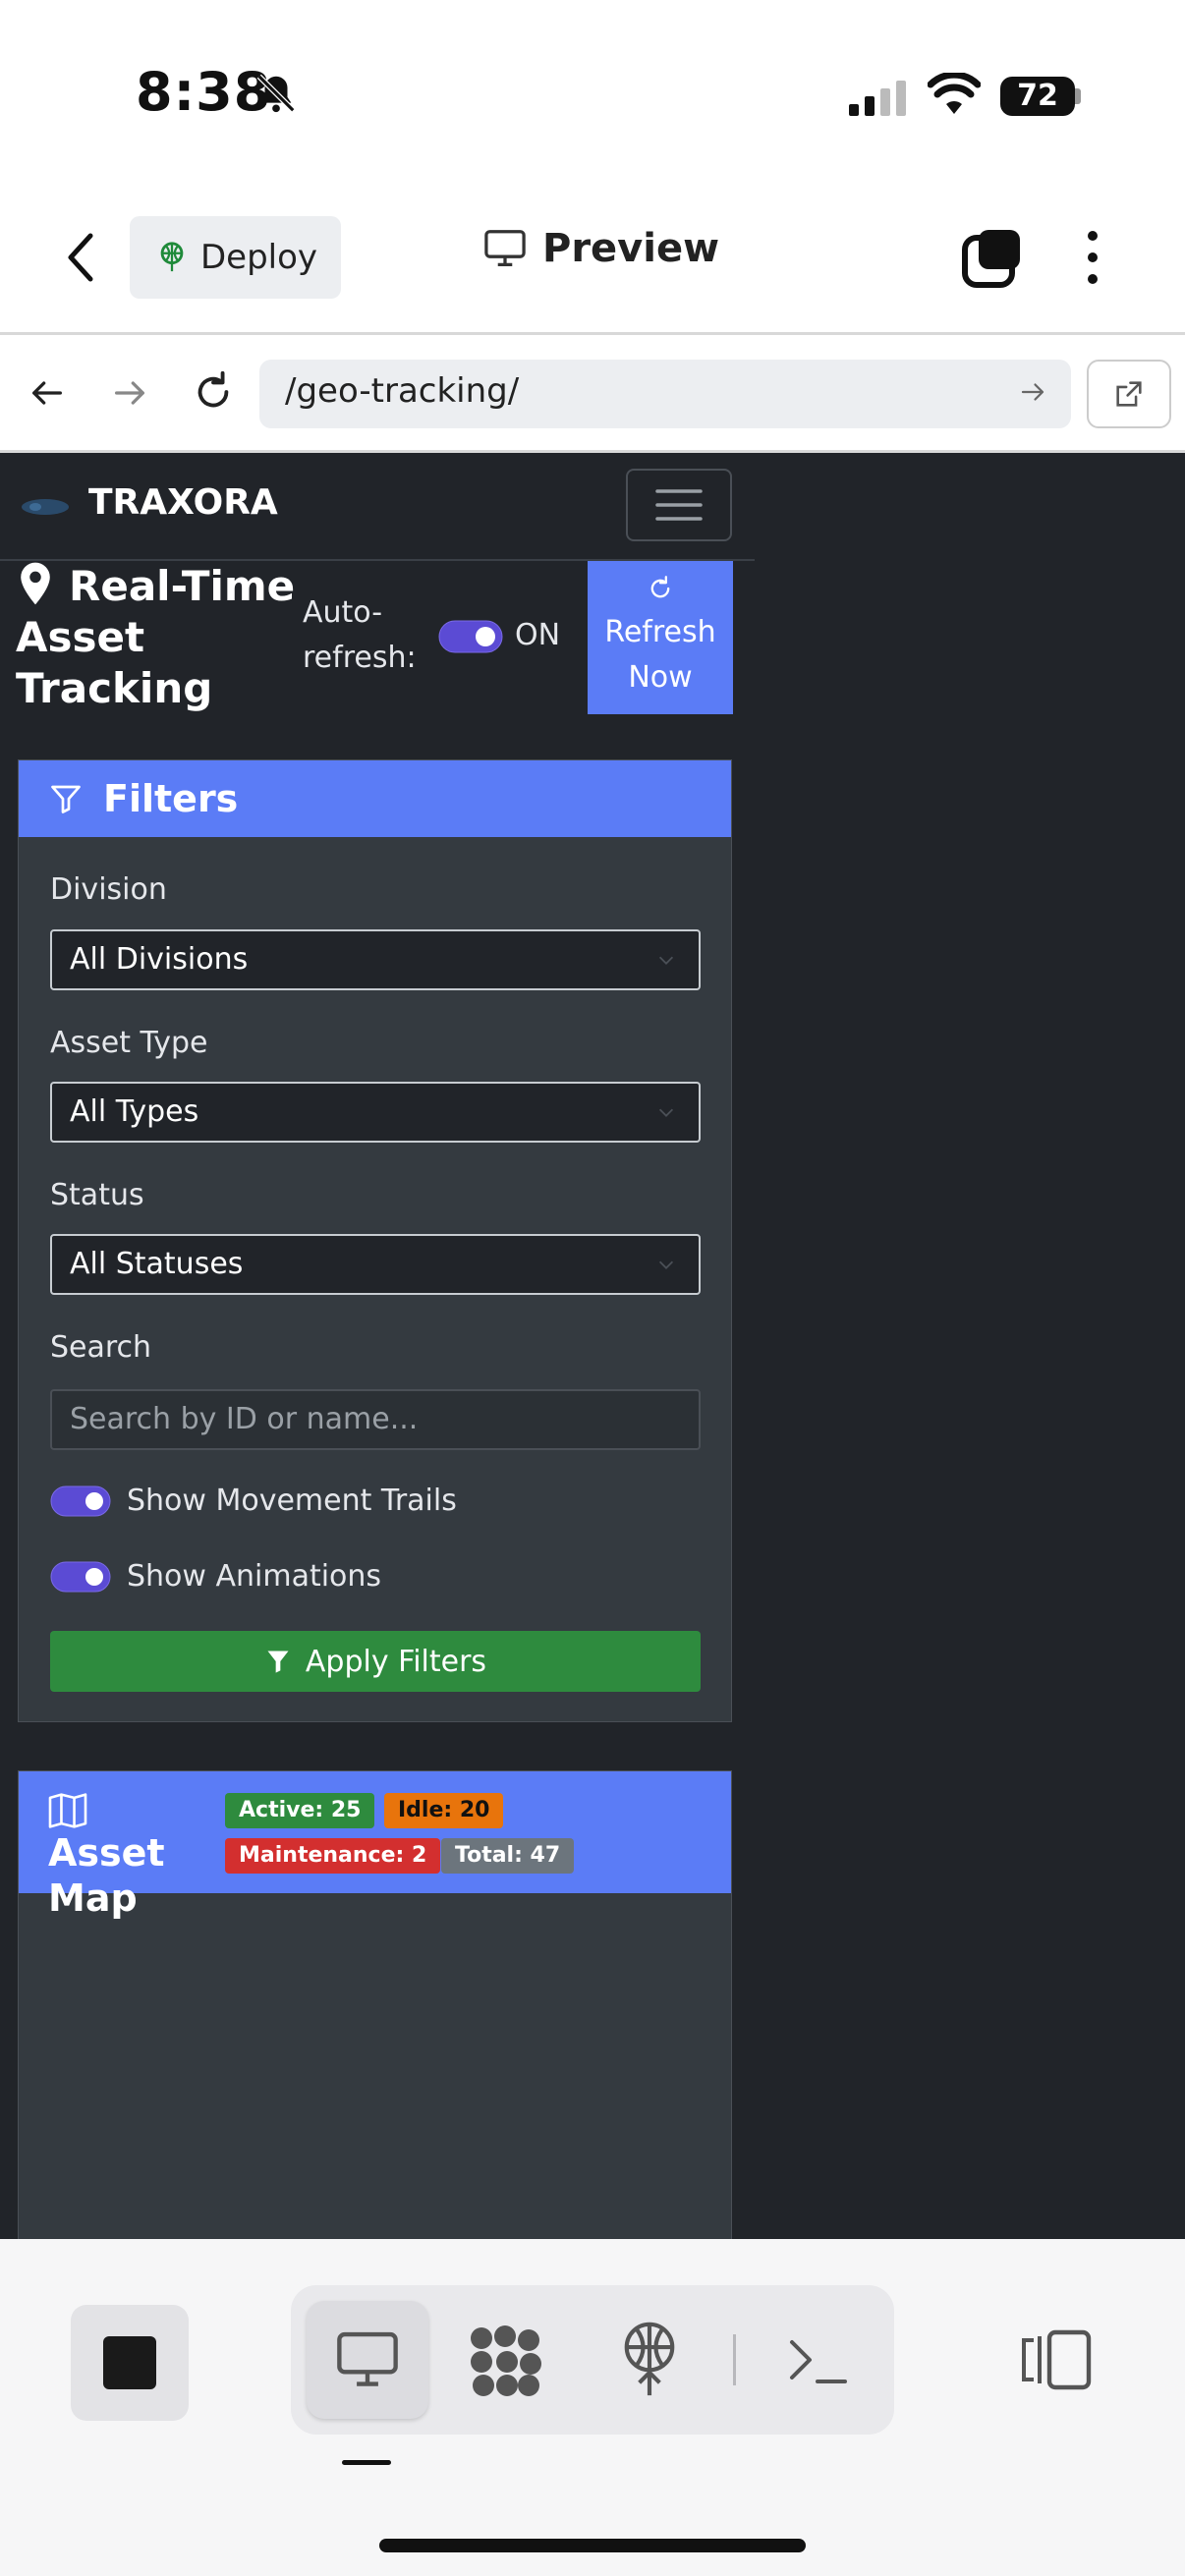 This screenshot has width=1185, height=2576. What do you see at coordinates (734, 2359) in the screenshot?
I see `tool-separator` at bounding box center [734, 2359].